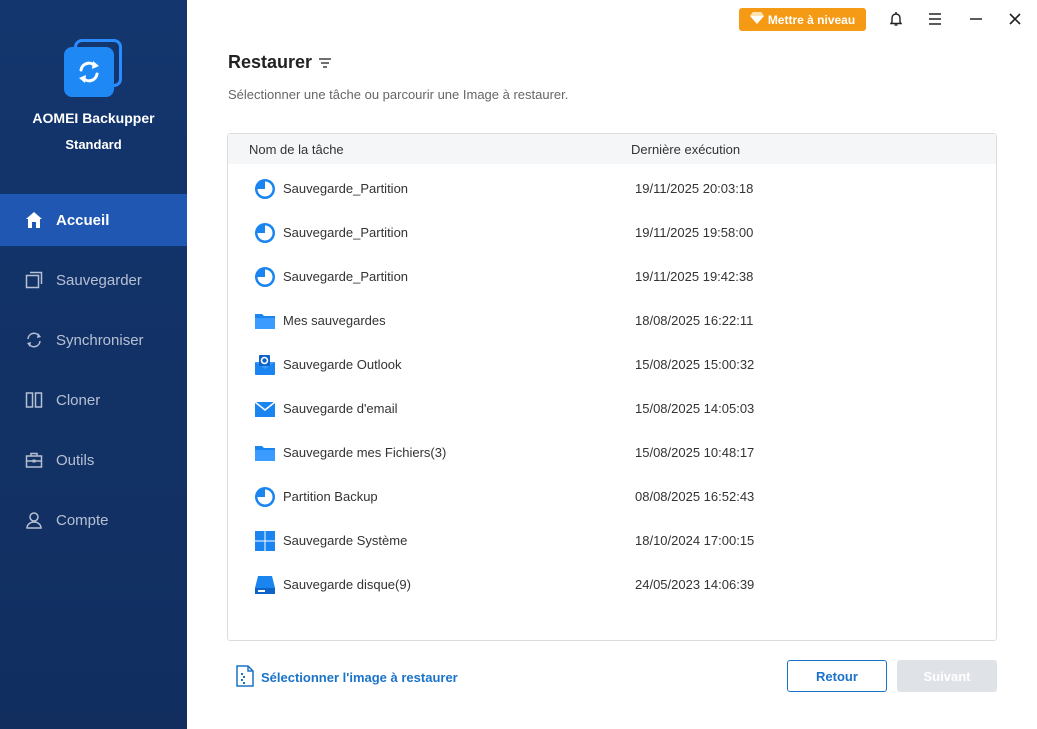  I want to click on task-date: 15/08/2025 14:05:03, so click(695, 408).